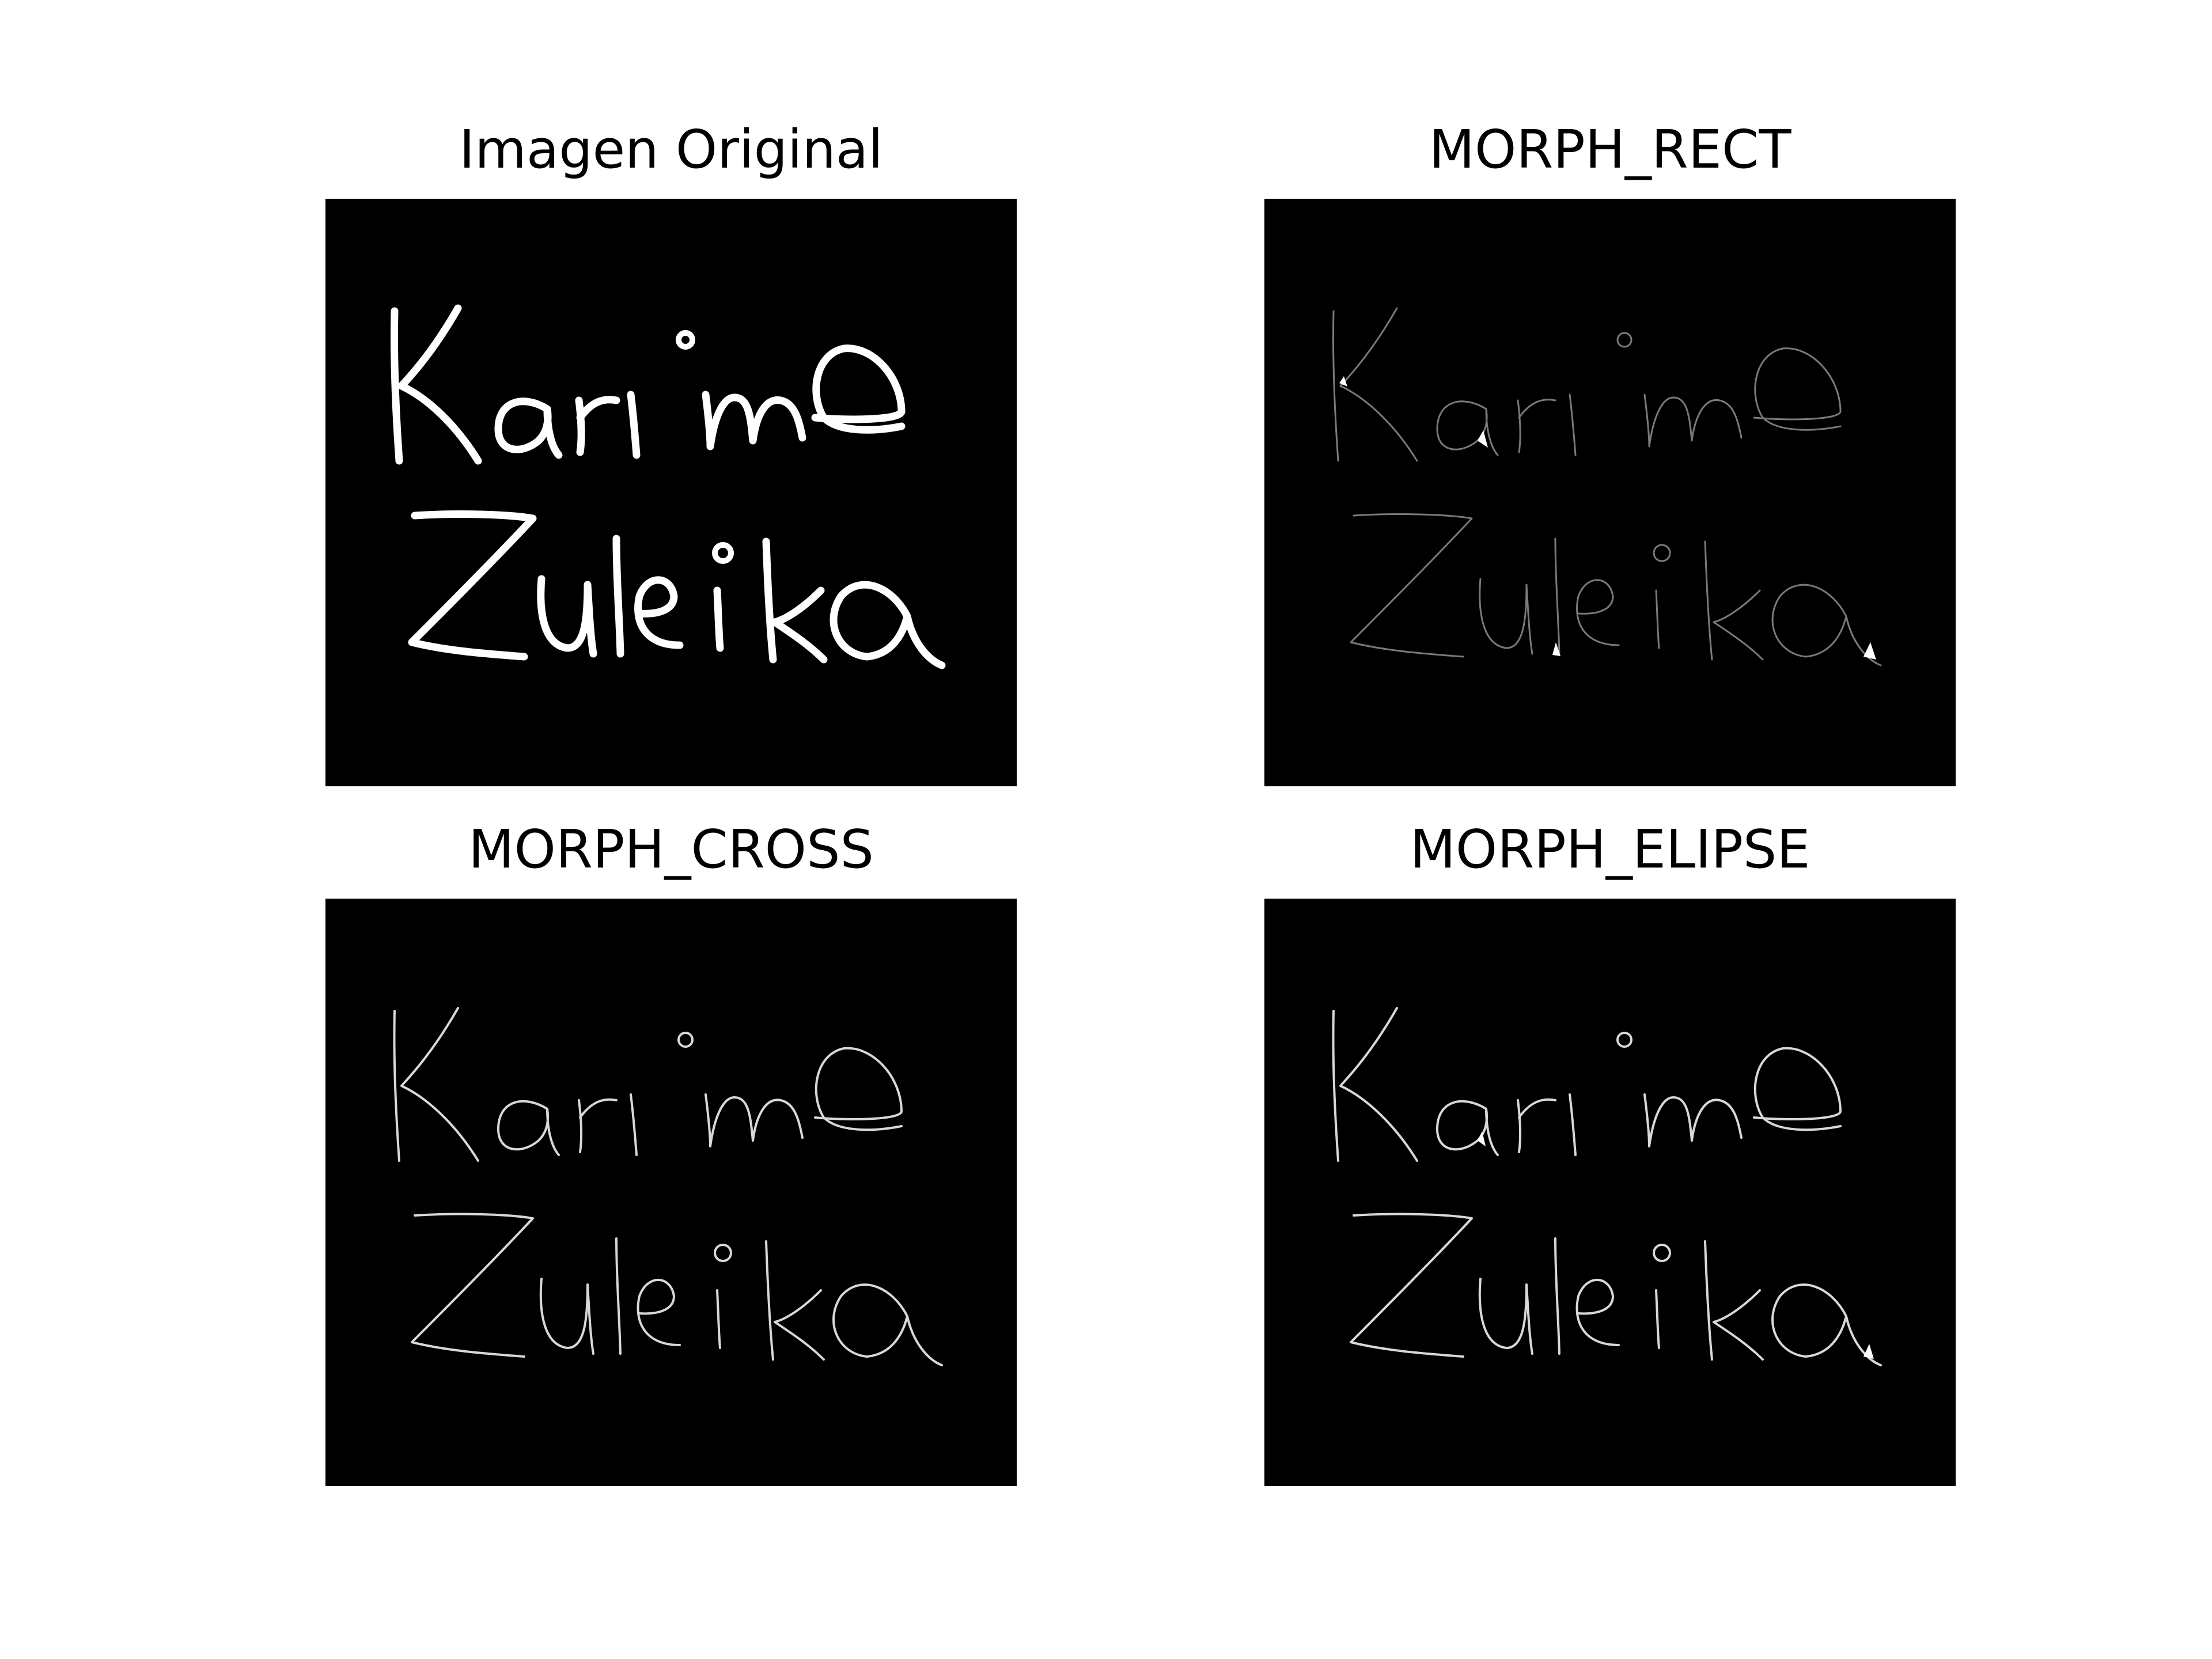 This screenshot has width=2212, height=1659. Describe the element at coordinates (1610, 149) in the screenshot. I see `panel-title-morph-rect: MORPH_RECT` at that location.